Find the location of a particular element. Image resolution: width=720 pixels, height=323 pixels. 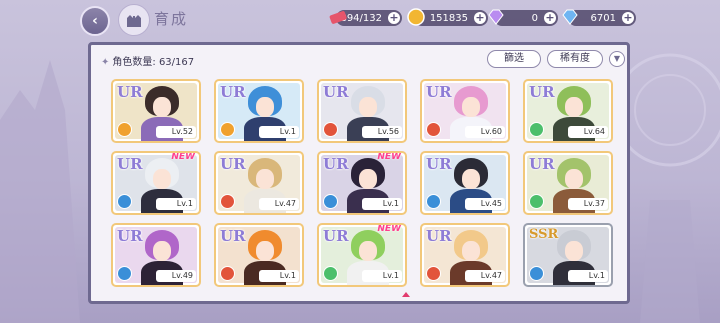

resource-gold: 151835 + is located at coordinates (447, 17).